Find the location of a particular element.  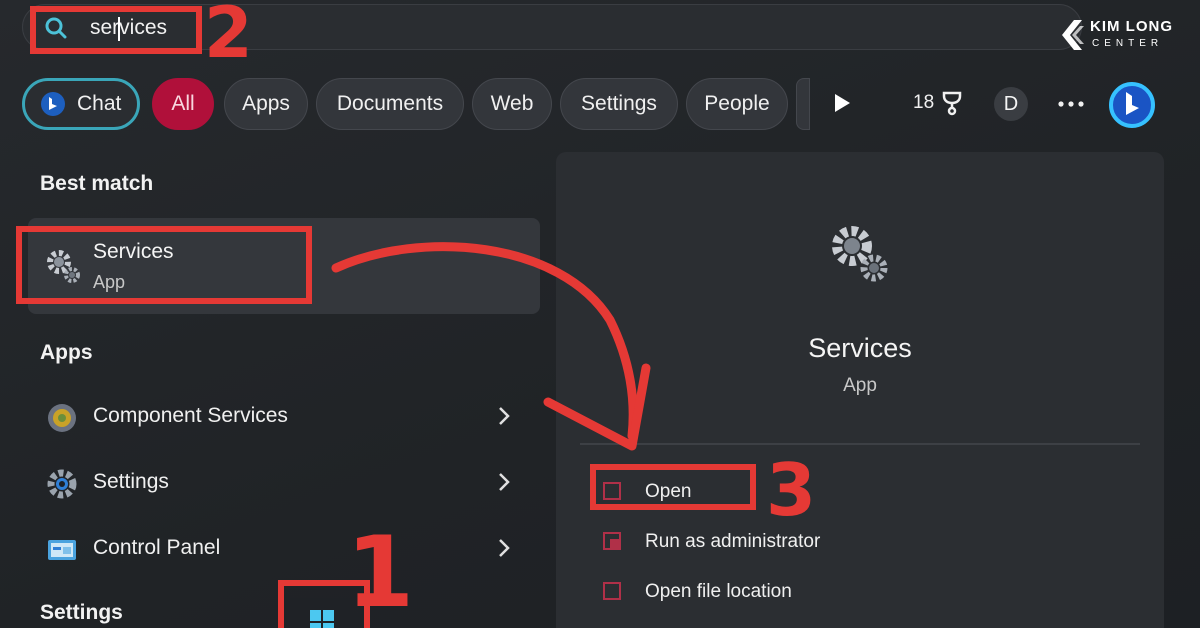

shield-icon is located at coordinates (612, 541).